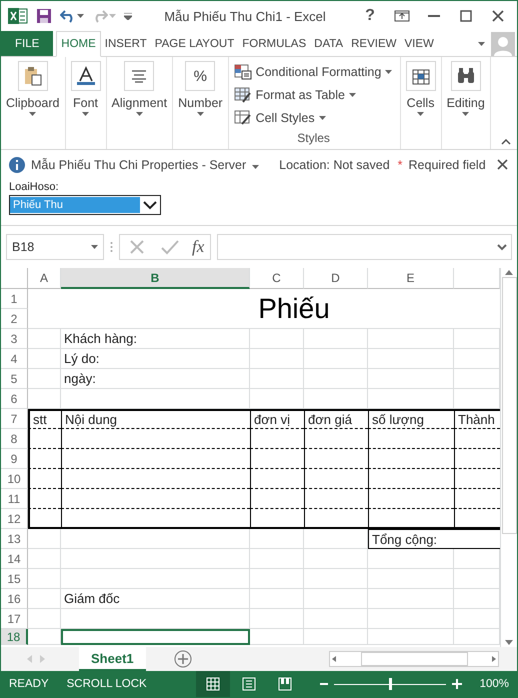  I want to click on row-header: 15, so click(14, 579).